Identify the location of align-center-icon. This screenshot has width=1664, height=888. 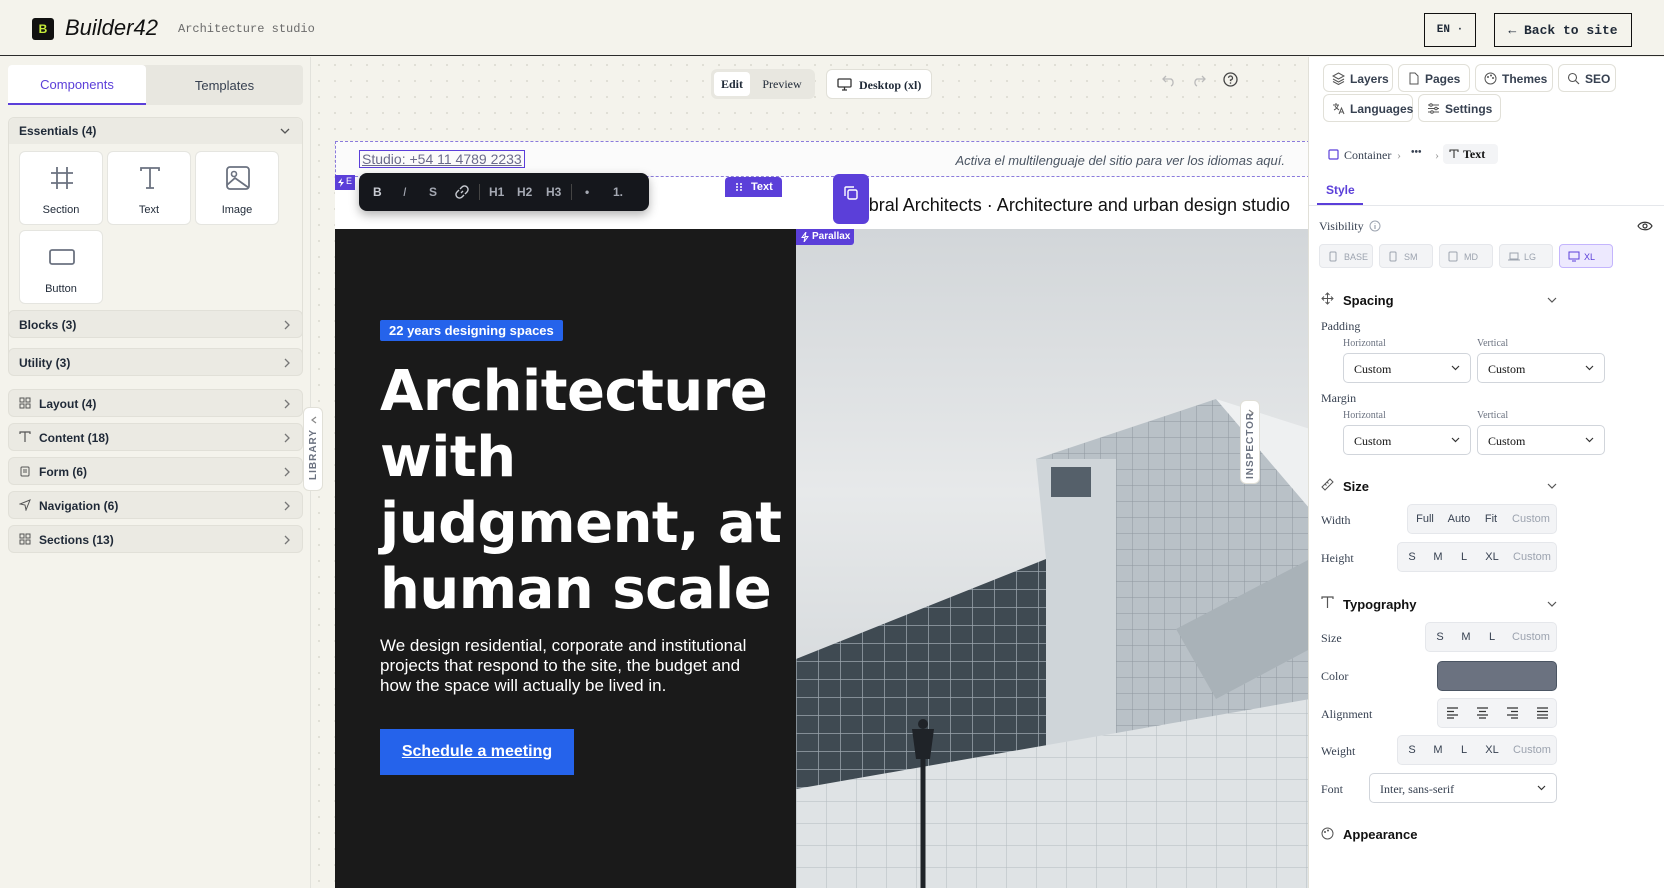
(1482, 713).